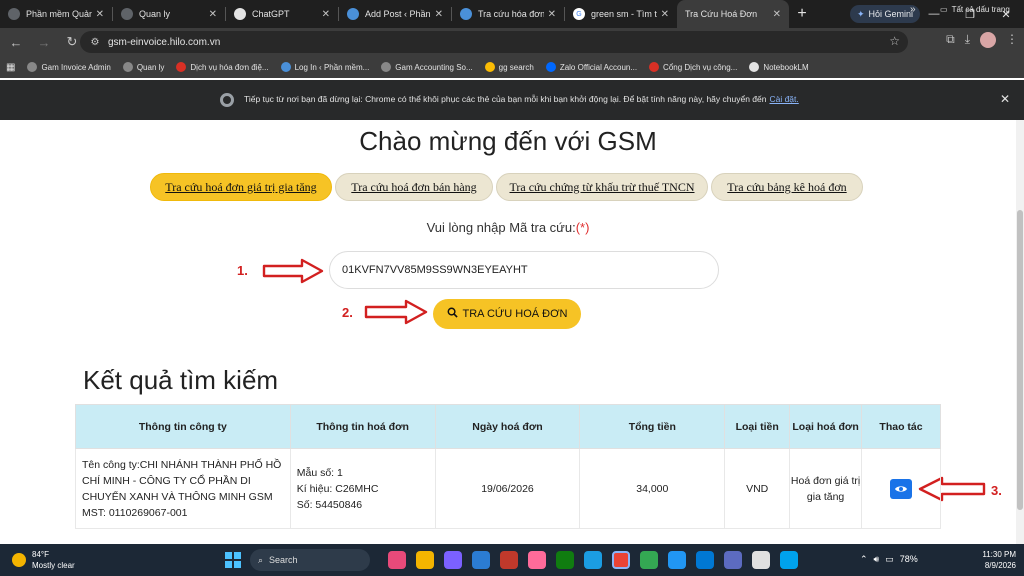 The width and height of the screenshot is (1024, 576). What do you see at coordinates (602, 187) in the screenshot?
I see `tab-pit-withholding: Tra cứu chứng từ khấu trừ thuế TNCN` at bounding box center [602, 187].